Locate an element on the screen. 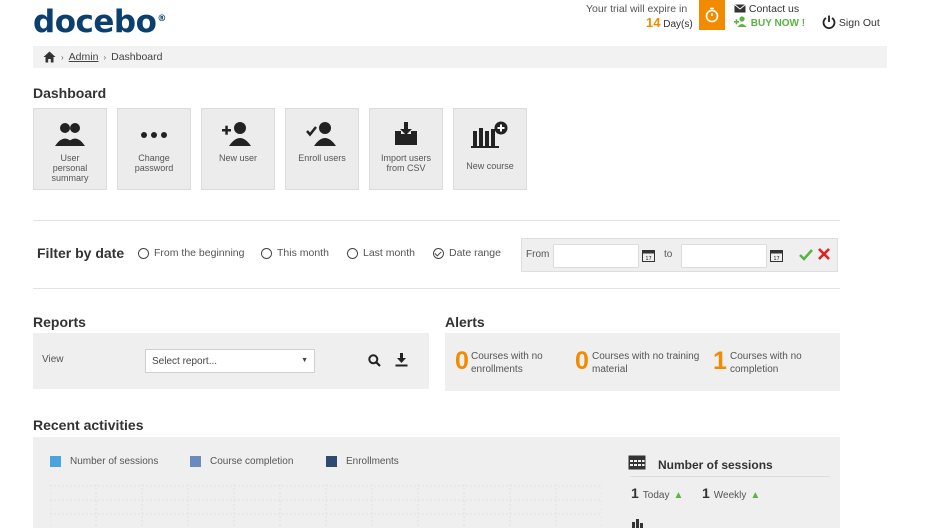 Image resolution: width=936 pixels, height=528 pixels. bar-chart-icon is located at coordinates (637, 523).